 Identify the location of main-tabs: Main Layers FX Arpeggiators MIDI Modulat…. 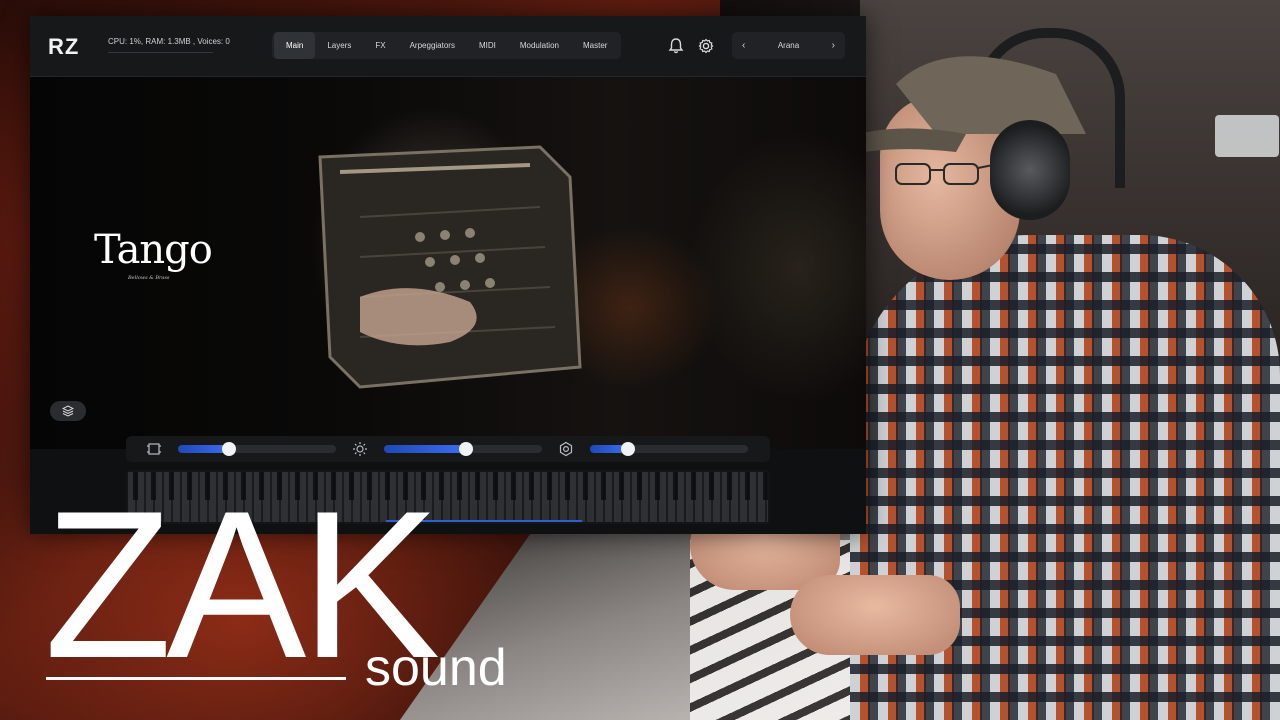
(447, 45).